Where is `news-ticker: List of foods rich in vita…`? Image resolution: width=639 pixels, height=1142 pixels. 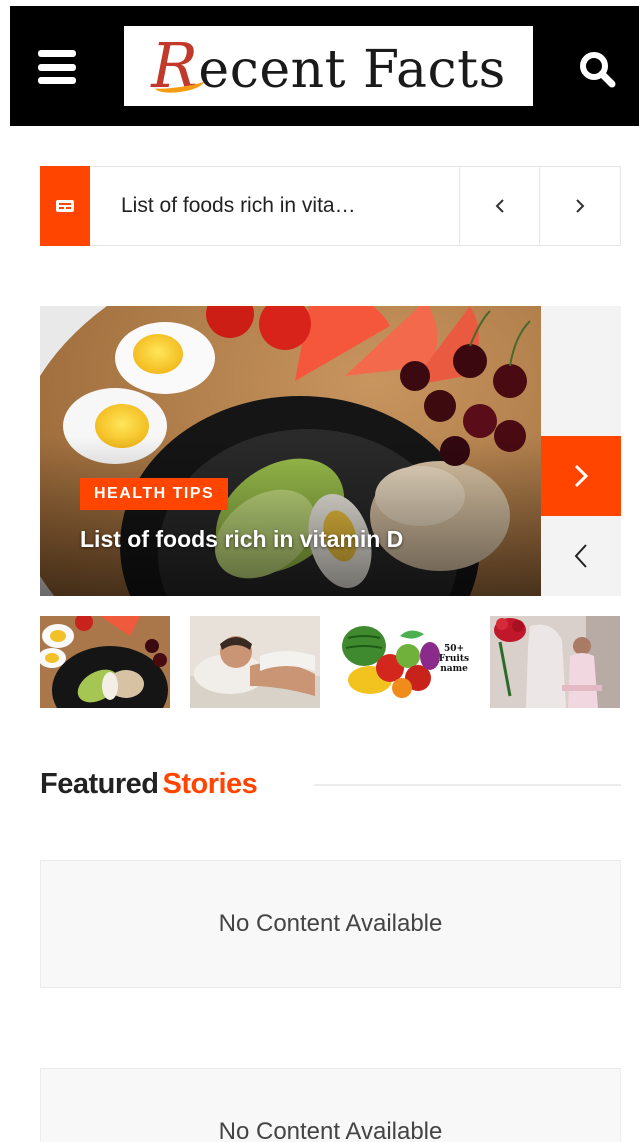 news-ticker: List of foods rich in vita… is located at coordinates (330, 206).